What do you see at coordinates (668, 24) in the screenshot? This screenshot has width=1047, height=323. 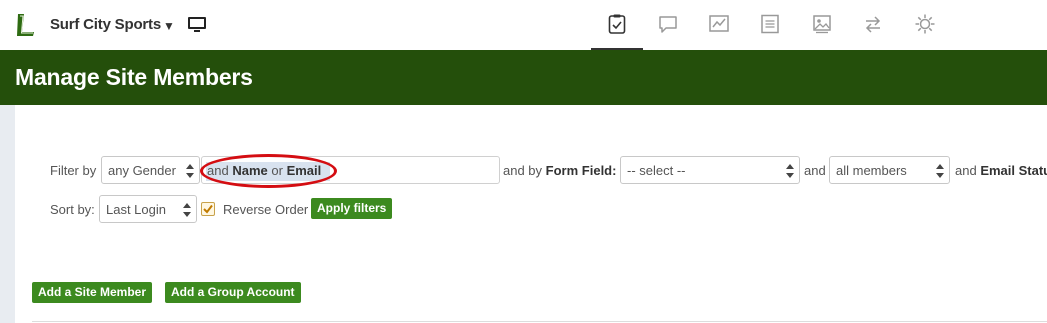 I see `chat-bubble-icon` at bounding box center [668, 24].